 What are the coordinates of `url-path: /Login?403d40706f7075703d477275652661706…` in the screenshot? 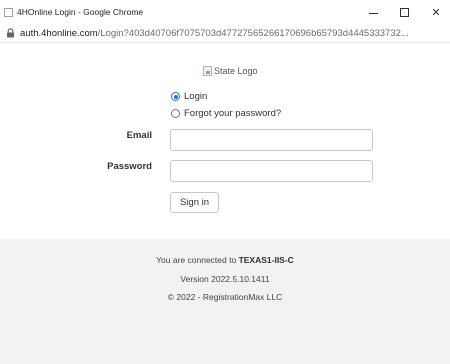 It's located at (253, 33).